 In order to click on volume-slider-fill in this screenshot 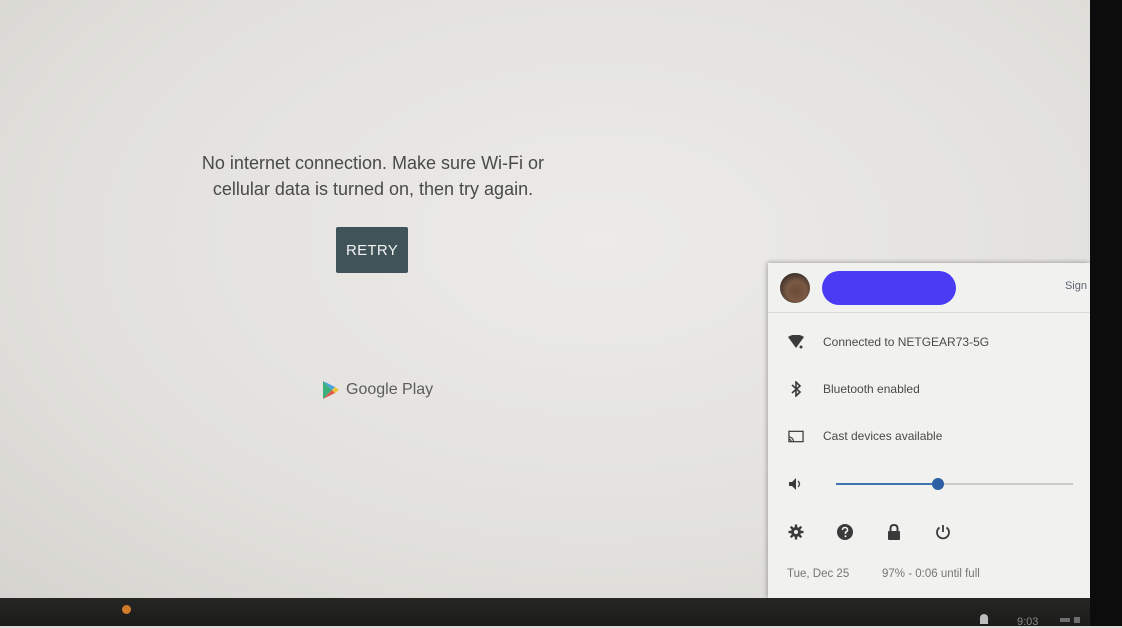, I will do `click(887, 484)`.